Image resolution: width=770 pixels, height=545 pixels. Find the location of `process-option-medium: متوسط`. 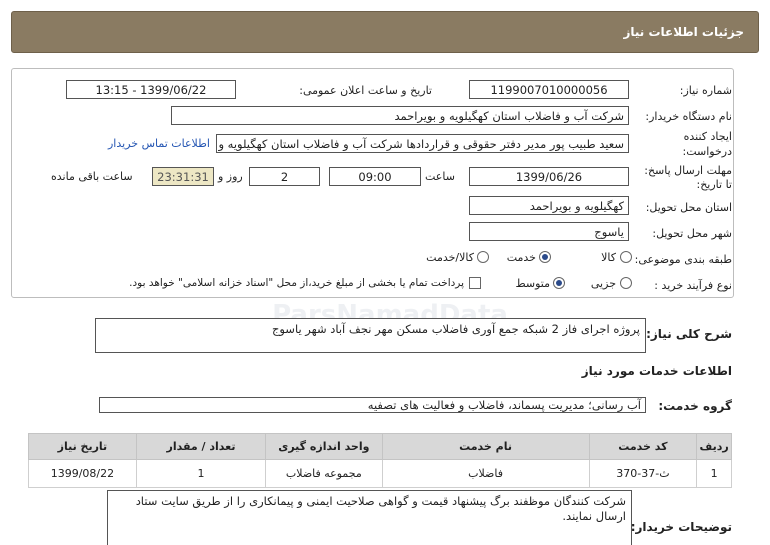

process-option-medium: متوسط is located at coordinates (532, 283).